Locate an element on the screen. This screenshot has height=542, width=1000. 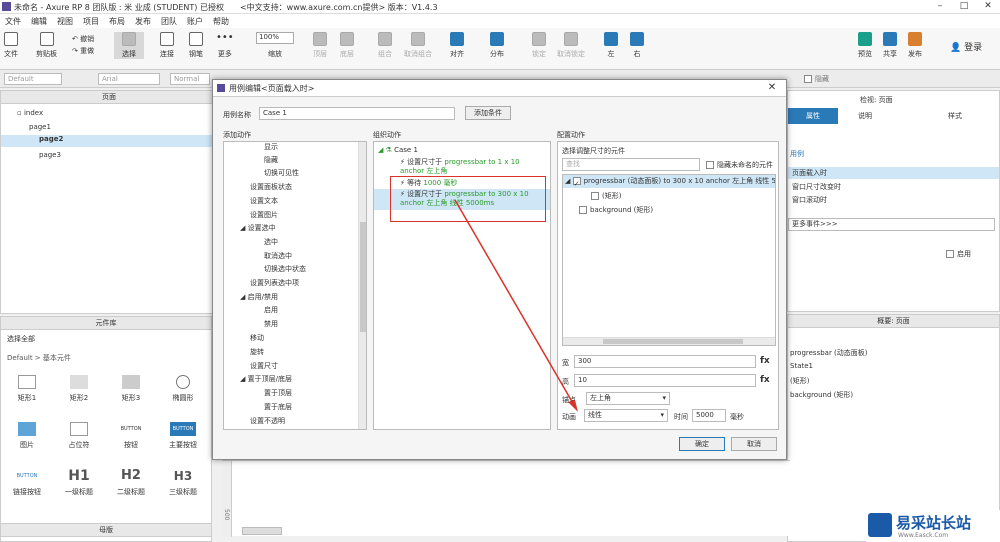
right-button: 右 is located at coordinates (637, 45).